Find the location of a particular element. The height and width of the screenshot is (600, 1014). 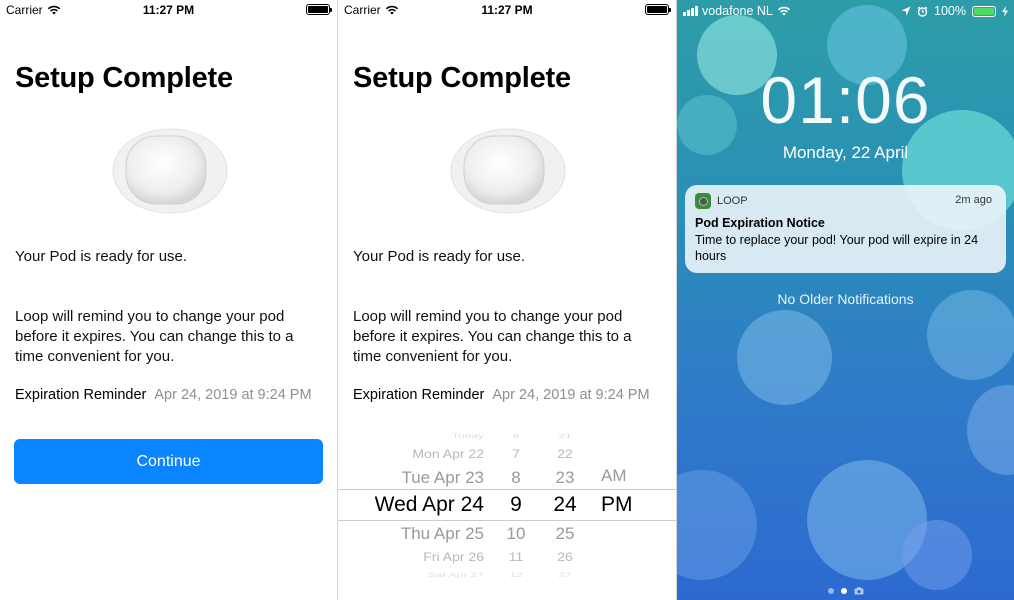

page-indicator is located at coordinates (845, 591).